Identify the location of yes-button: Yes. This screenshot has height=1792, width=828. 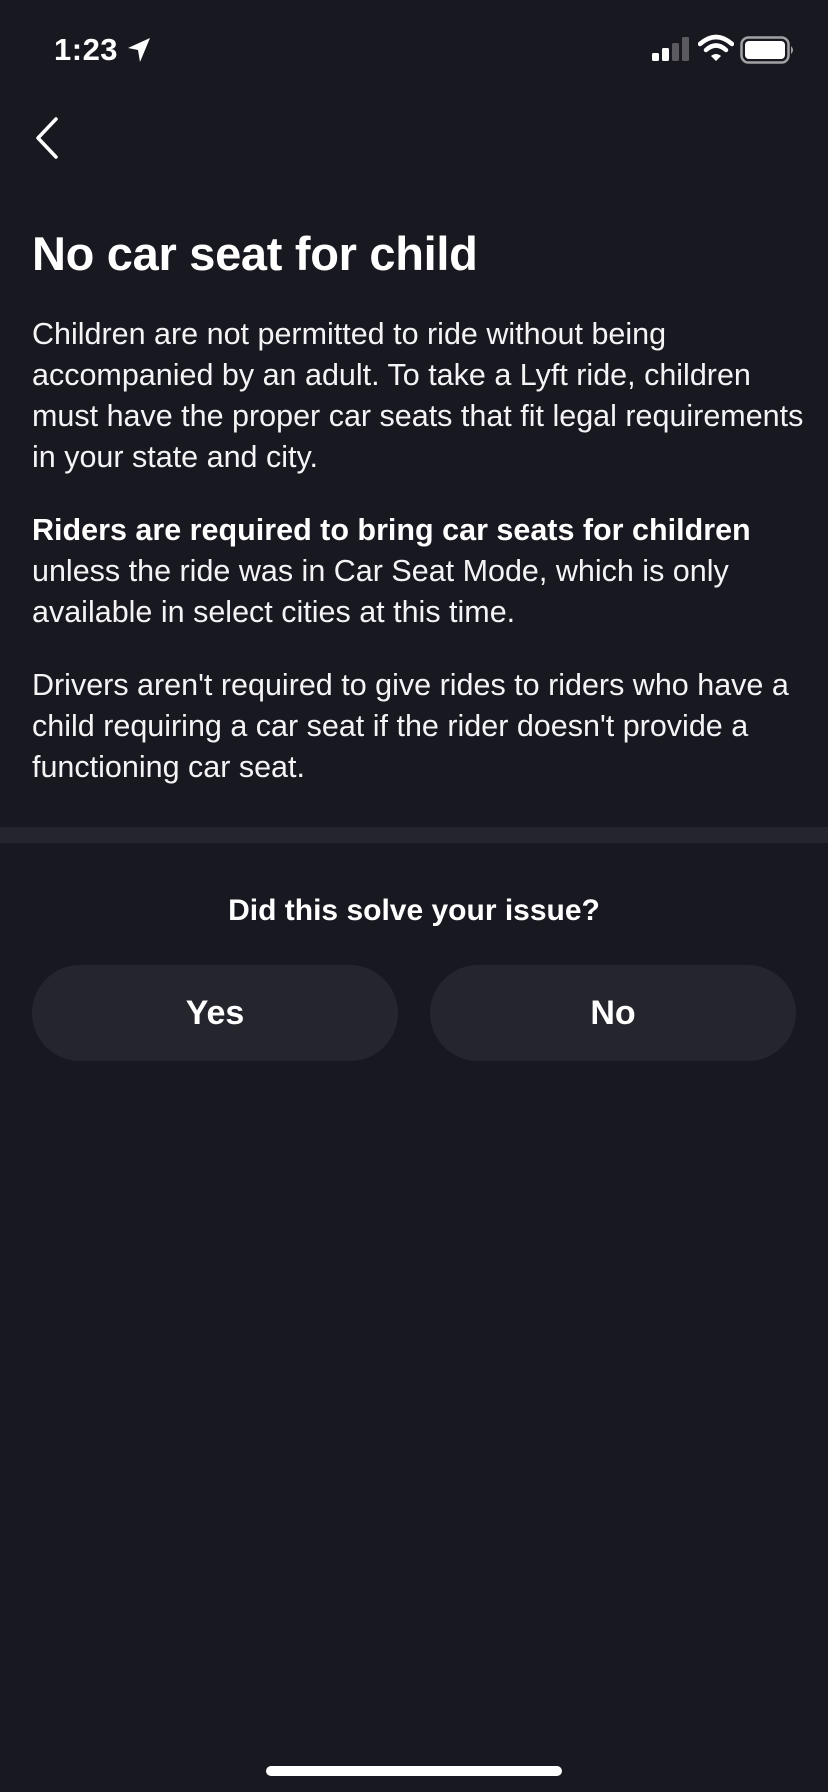
(215, 1013).